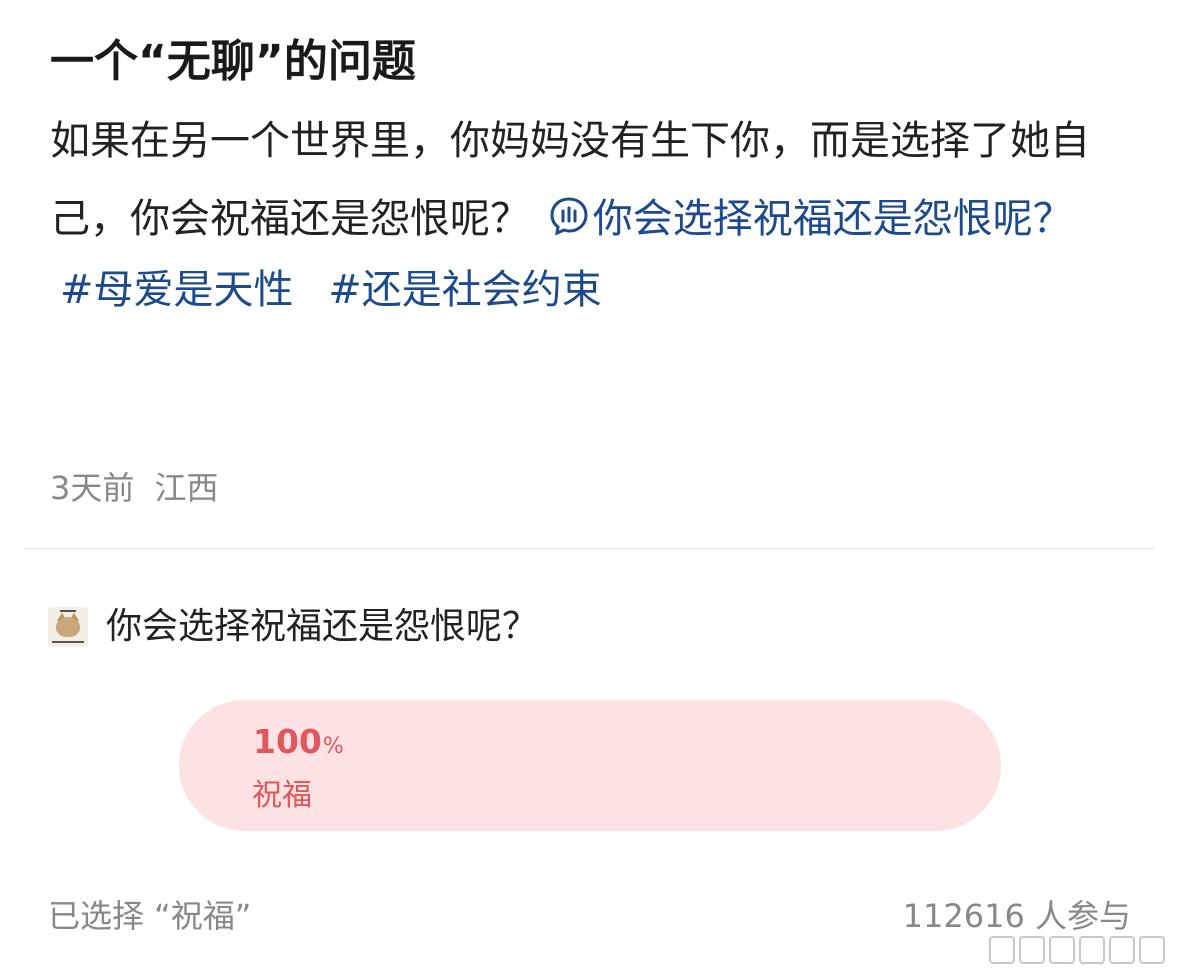  Describe the element at coordinates (68, 611) in the screenshot. I see `avatar-caption-top` at that location.